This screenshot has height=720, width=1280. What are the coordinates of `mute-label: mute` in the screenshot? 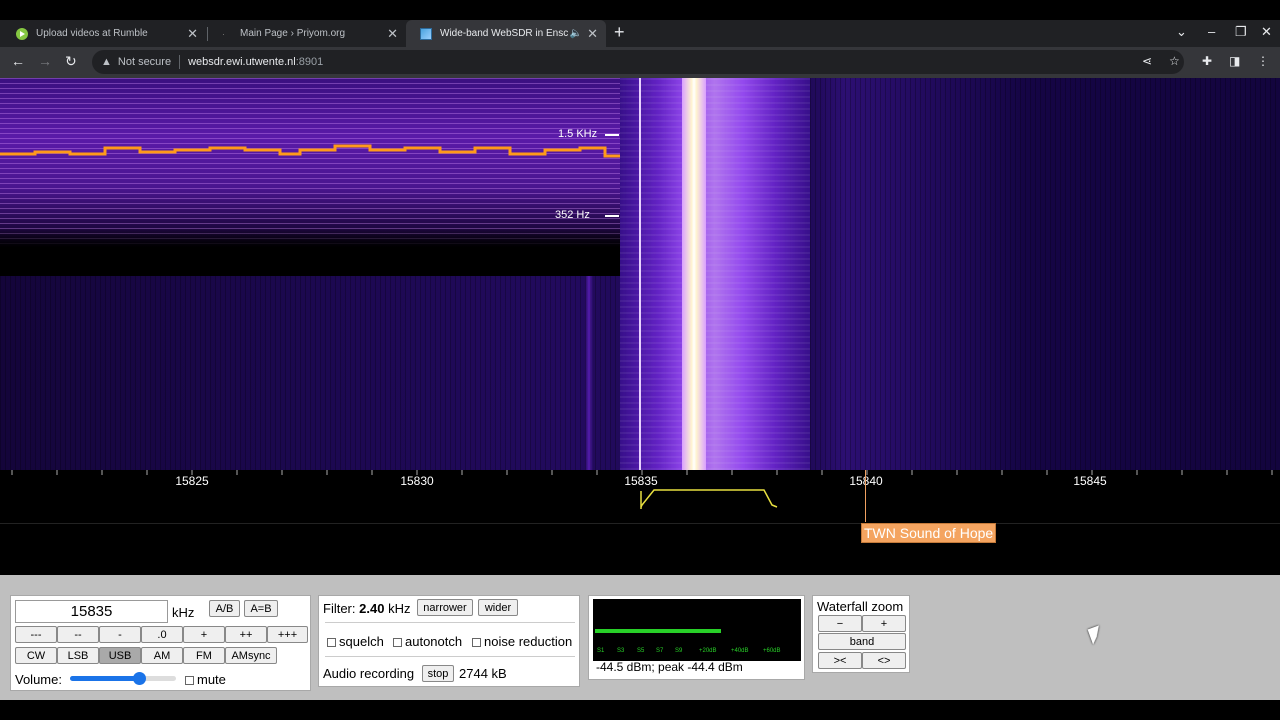 It's located at (211, 679).